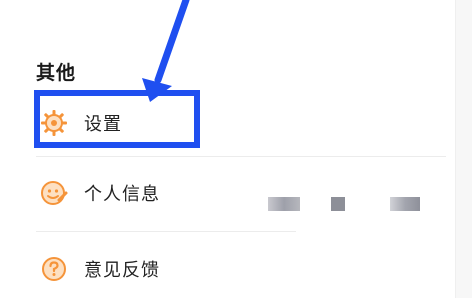 This screenshot has height=298, width=472. I want to click on menu-item-feedback-label: 意见反馈, so click(122, 270).